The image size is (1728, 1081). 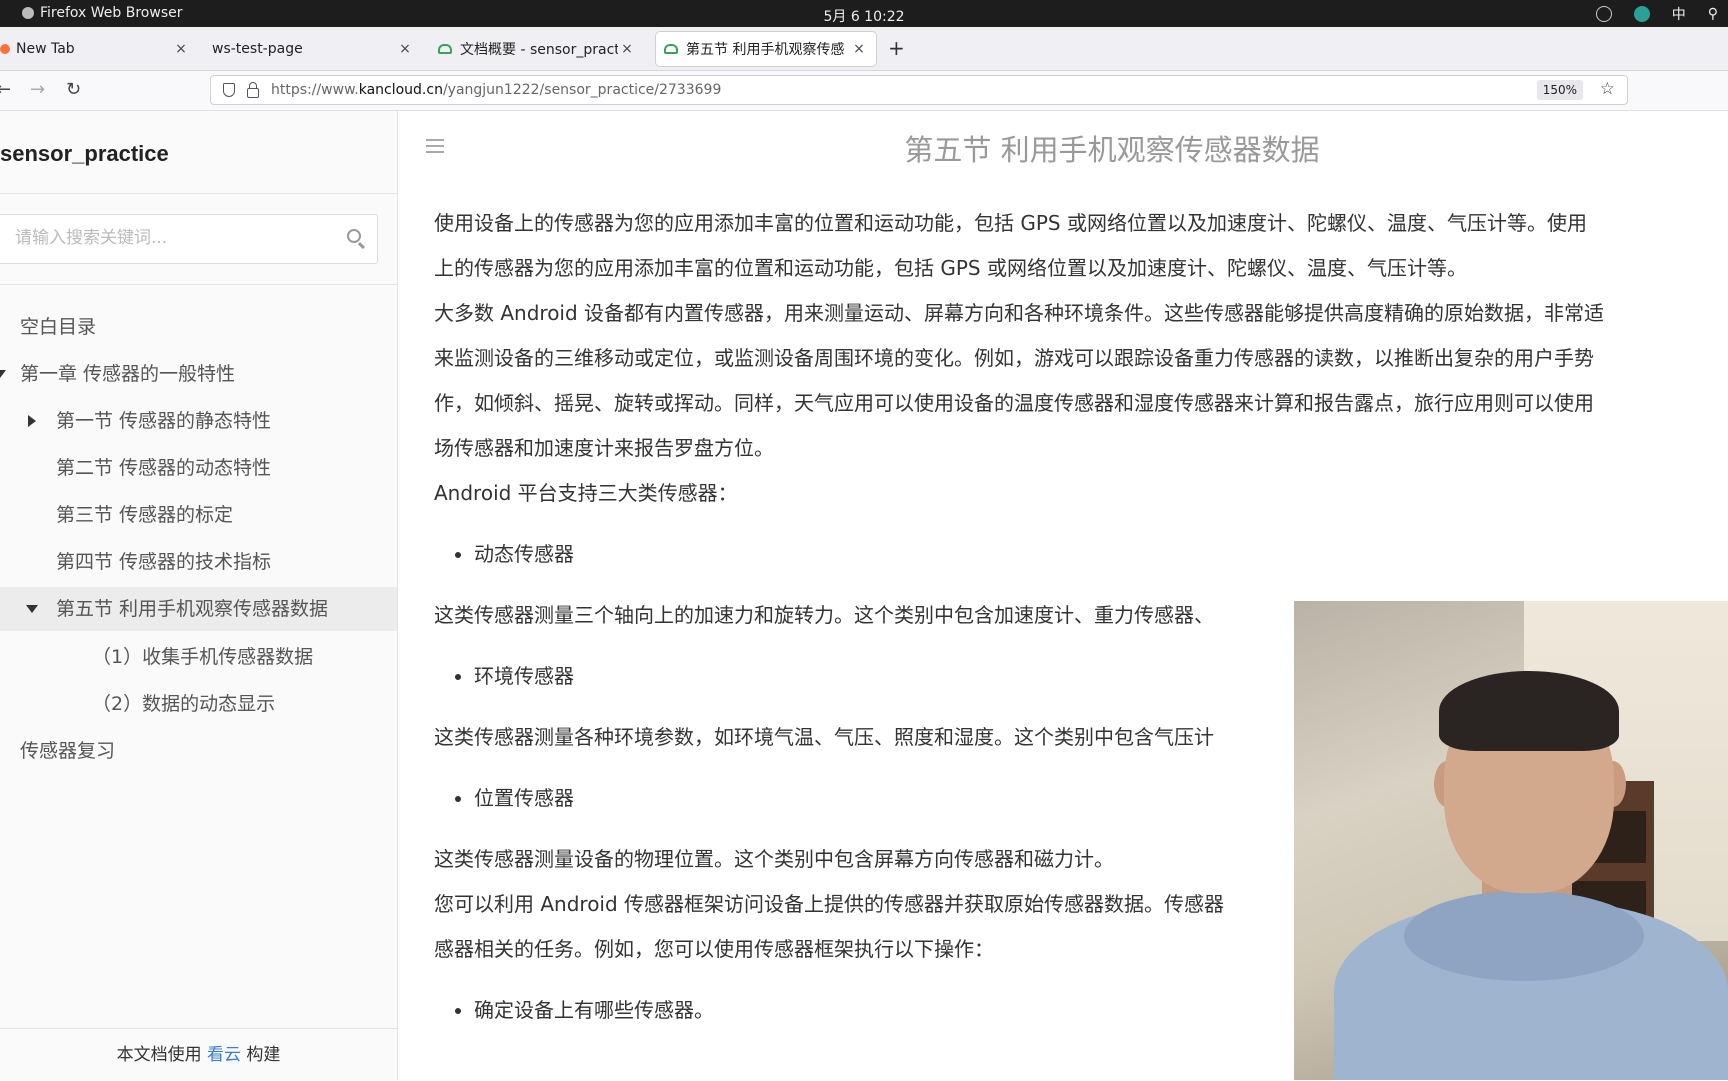 What do you see at coordinates (1112, 150) in the screenshot?
I see `page-title: 第五节 利用手机观察传感器数据` at bounding box center [1112, 150].